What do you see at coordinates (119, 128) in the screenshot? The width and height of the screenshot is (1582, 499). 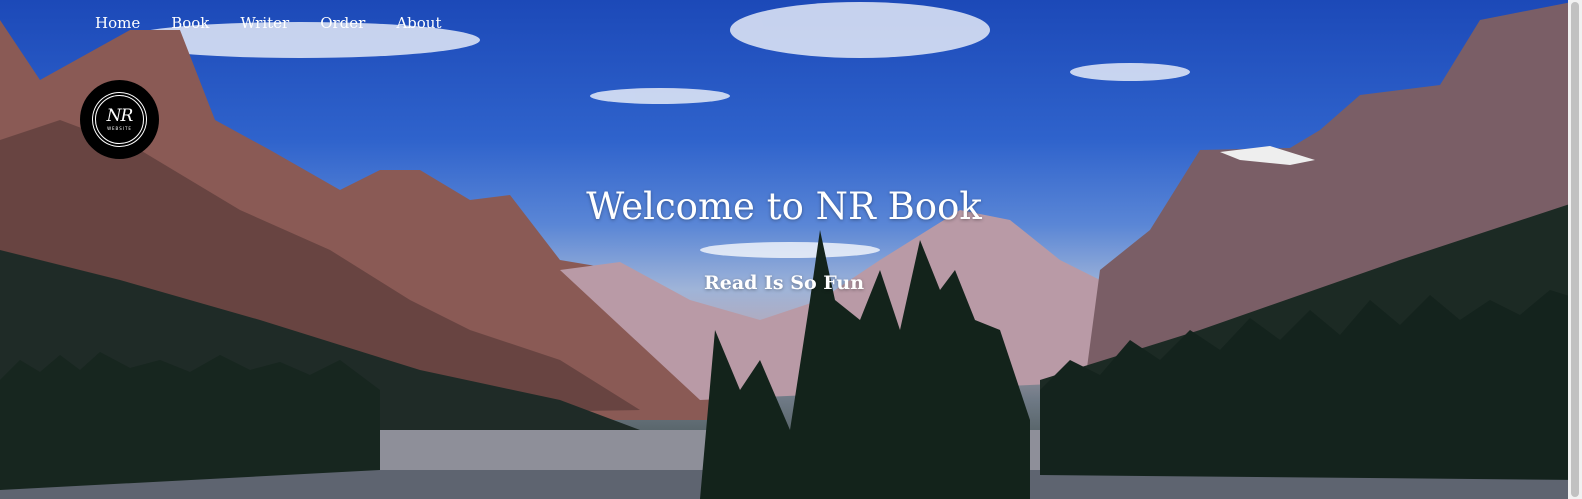 I see `logo-subtext: WEBSITE` at bounding box center [119, 128].